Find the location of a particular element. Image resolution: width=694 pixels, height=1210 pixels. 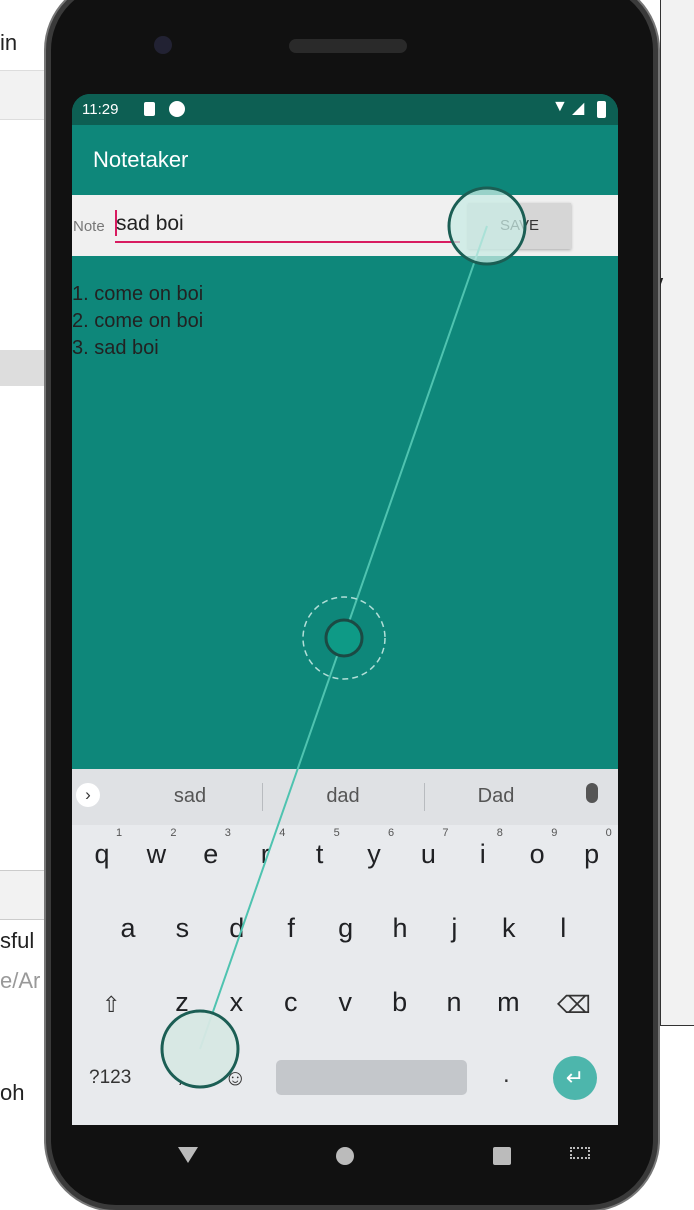

touch-end-point is located at coordinates (200, 1049).